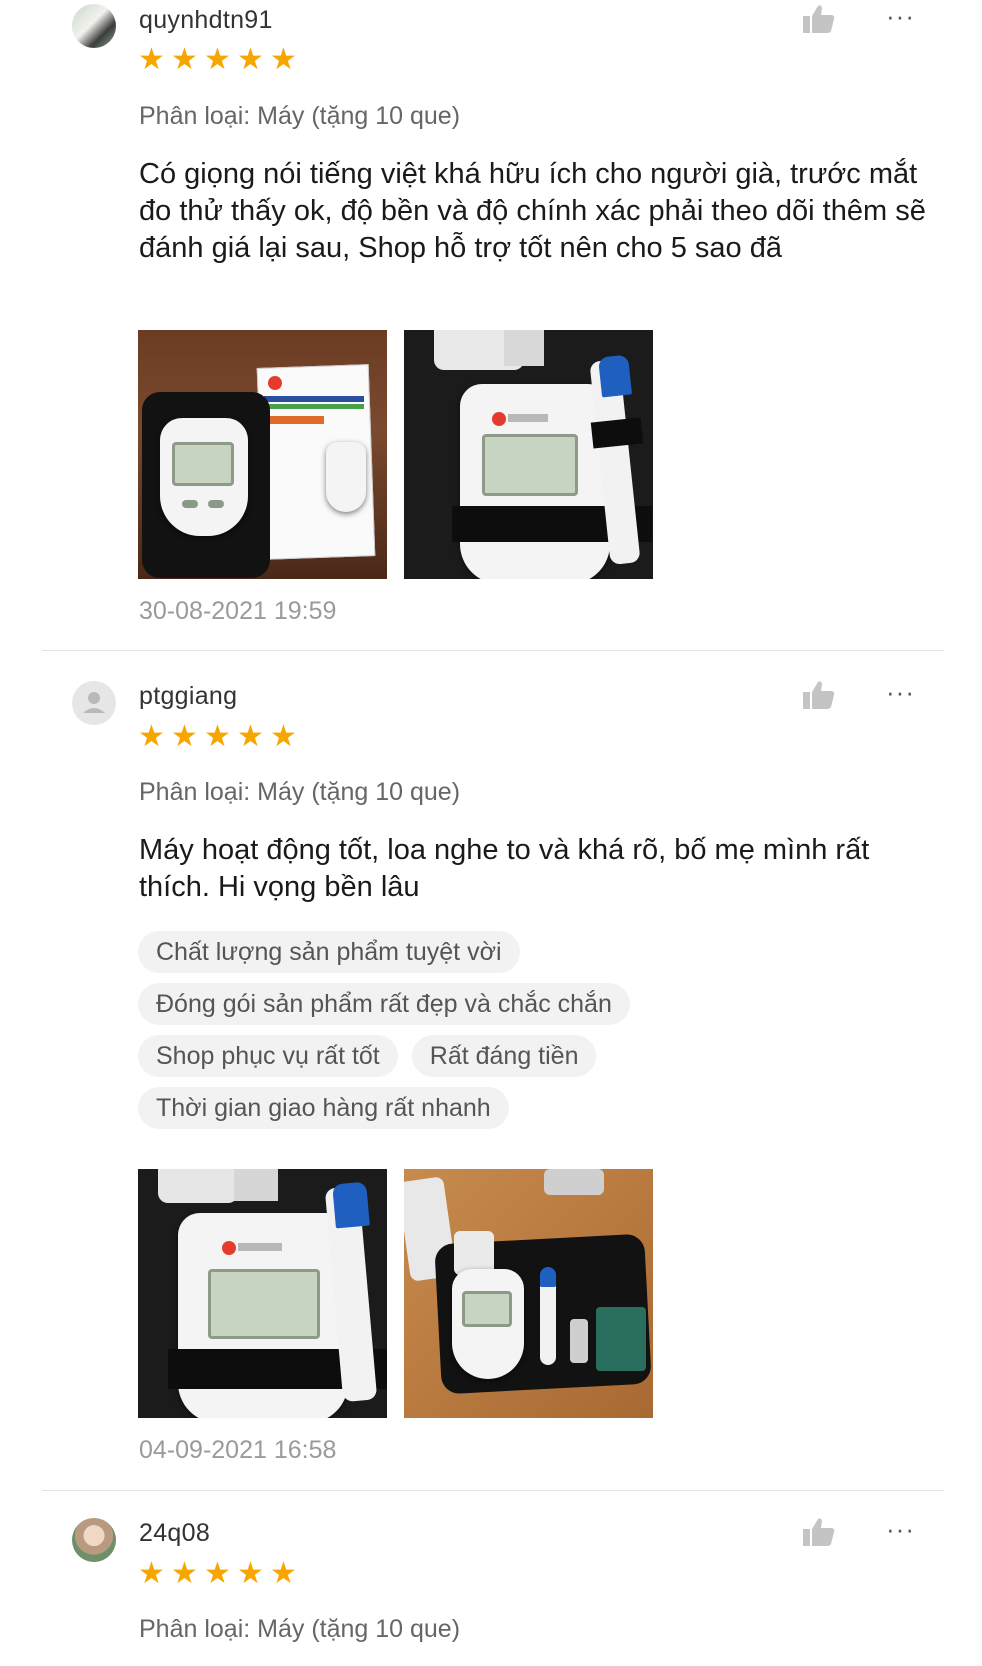  Describe the element at coordinates (188, 696) in the screenshot. I see `username: ptggiang` at that location.